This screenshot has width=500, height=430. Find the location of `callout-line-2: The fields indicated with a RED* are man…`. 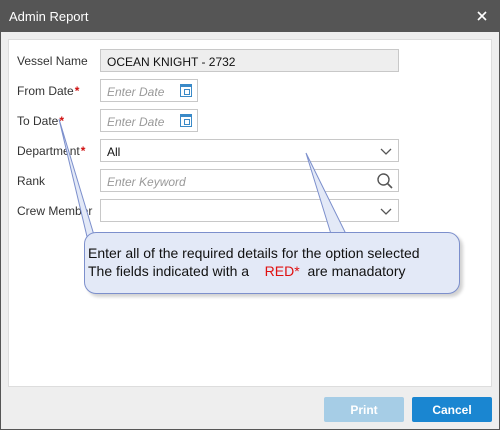

callout-line-2: The fields indicated with a RED* are man… is located at coordinates (247, 271).